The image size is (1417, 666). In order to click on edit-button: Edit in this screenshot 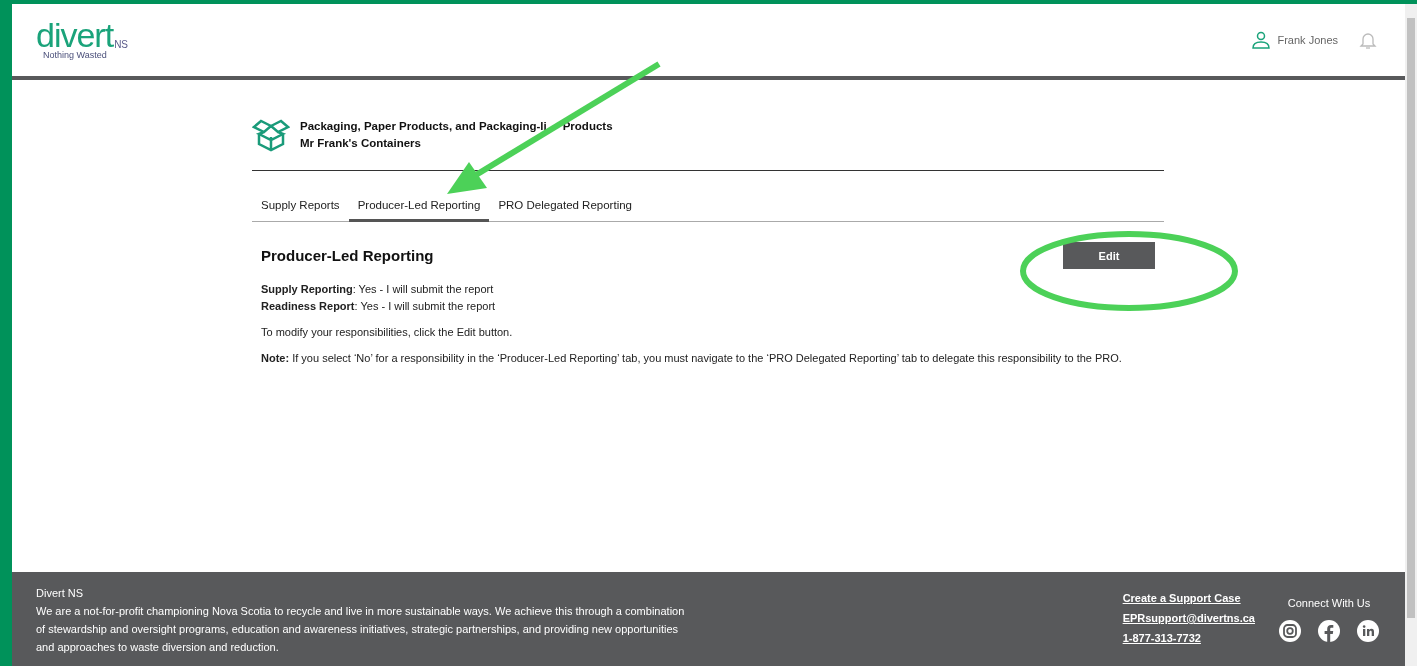, I will do `click(1109, 255)`.